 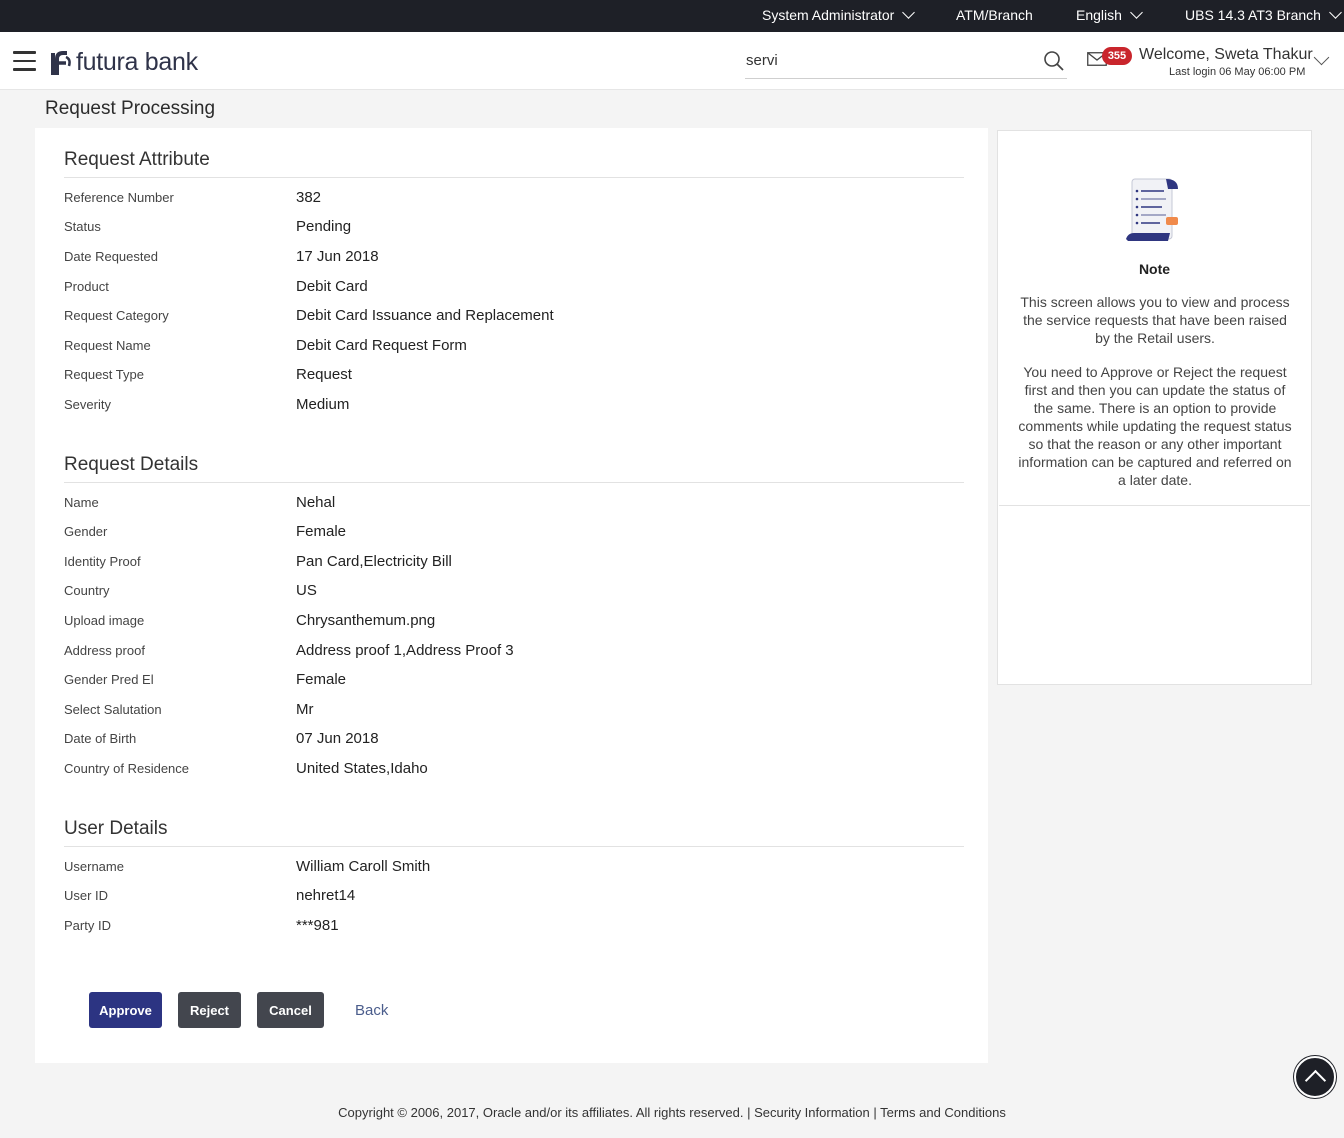 I want to click on field-value: ***981, so click(x=317, y=925).